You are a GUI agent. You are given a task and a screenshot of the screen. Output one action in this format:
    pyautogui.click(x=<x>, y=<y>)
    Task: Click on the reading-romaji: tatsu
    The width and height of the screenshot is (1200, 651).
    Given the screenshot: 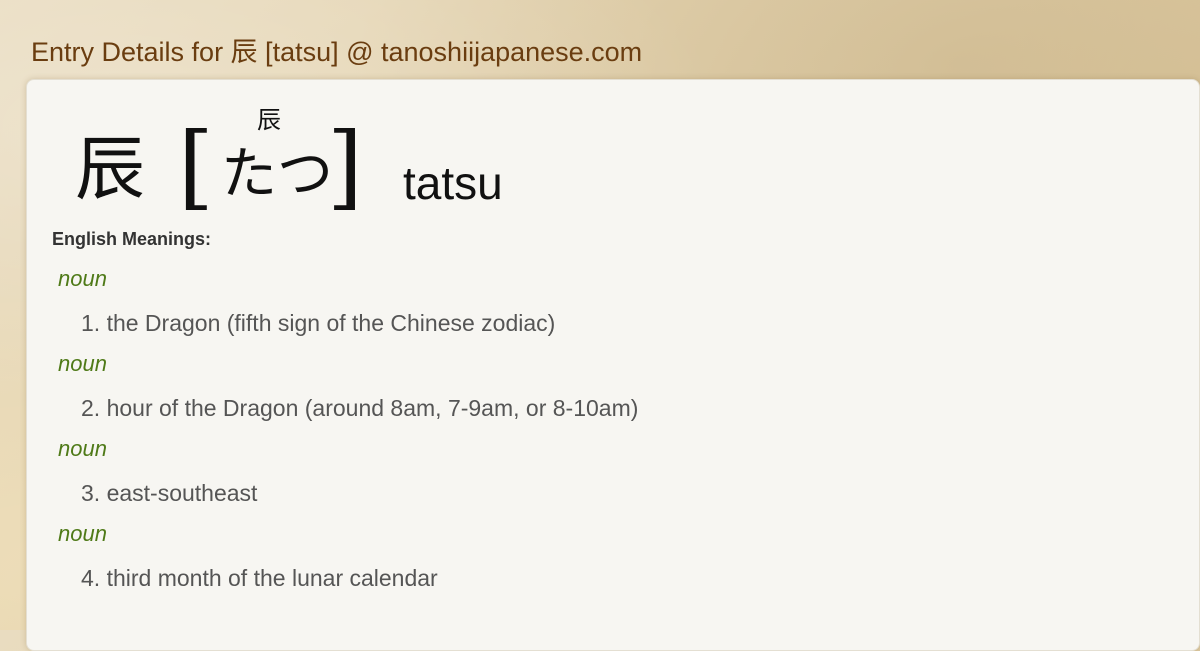 What is the action you would take?
    pyautogui.click(x=453, y=183)
    